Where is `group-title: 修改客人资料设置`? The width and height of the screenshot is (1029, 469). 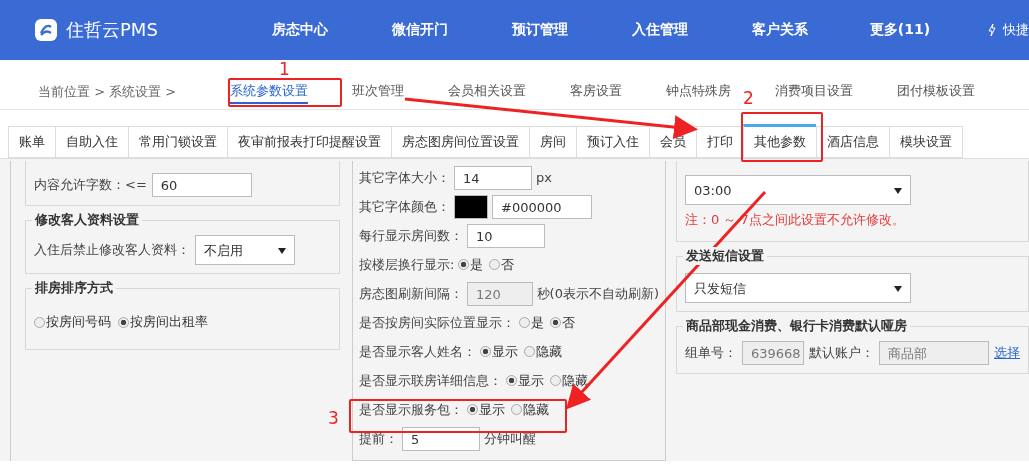
group-title: 修改客人资料设置 is located at coordinates (87, 220).